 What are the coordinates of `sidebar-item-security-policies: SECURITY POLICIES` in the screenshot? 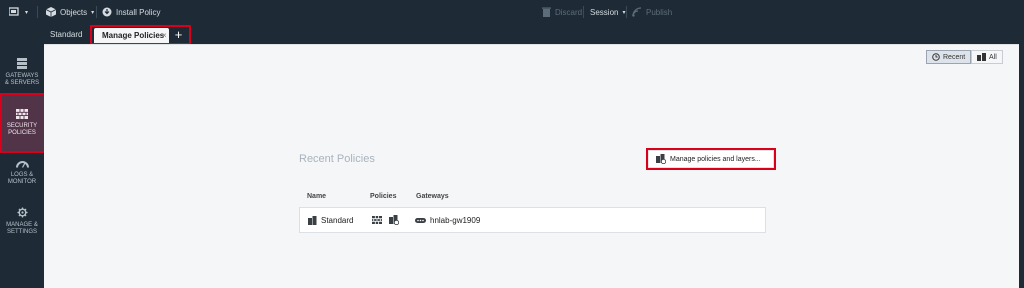 It's located at (22, 123).